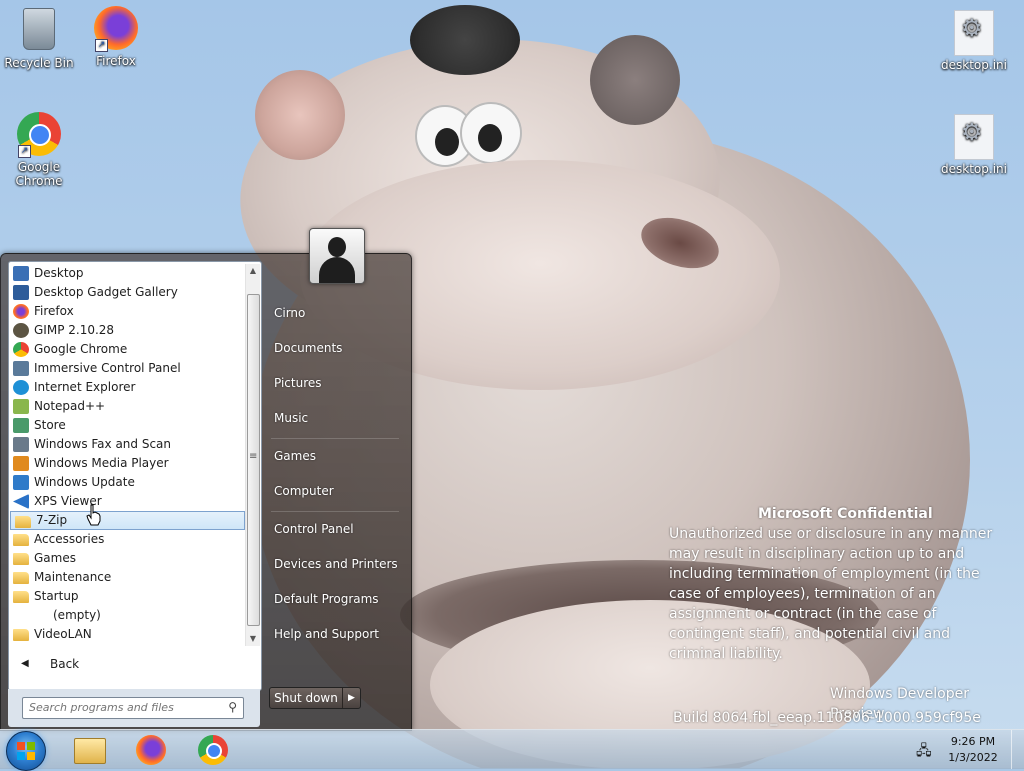 The width and height of the screenshot is (1024, 771). Describe the element at coordinates (127, 311) in the screenshot. I see `program-item: Firefox` at that location.